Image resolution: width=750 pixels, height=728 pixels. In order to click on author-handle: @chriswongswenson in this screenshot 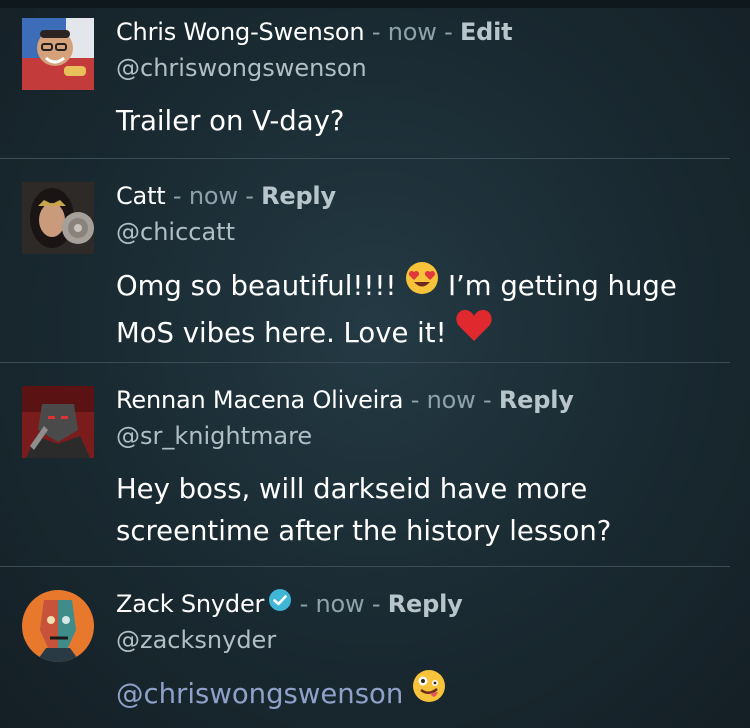, I will do `click(241, 68)`.